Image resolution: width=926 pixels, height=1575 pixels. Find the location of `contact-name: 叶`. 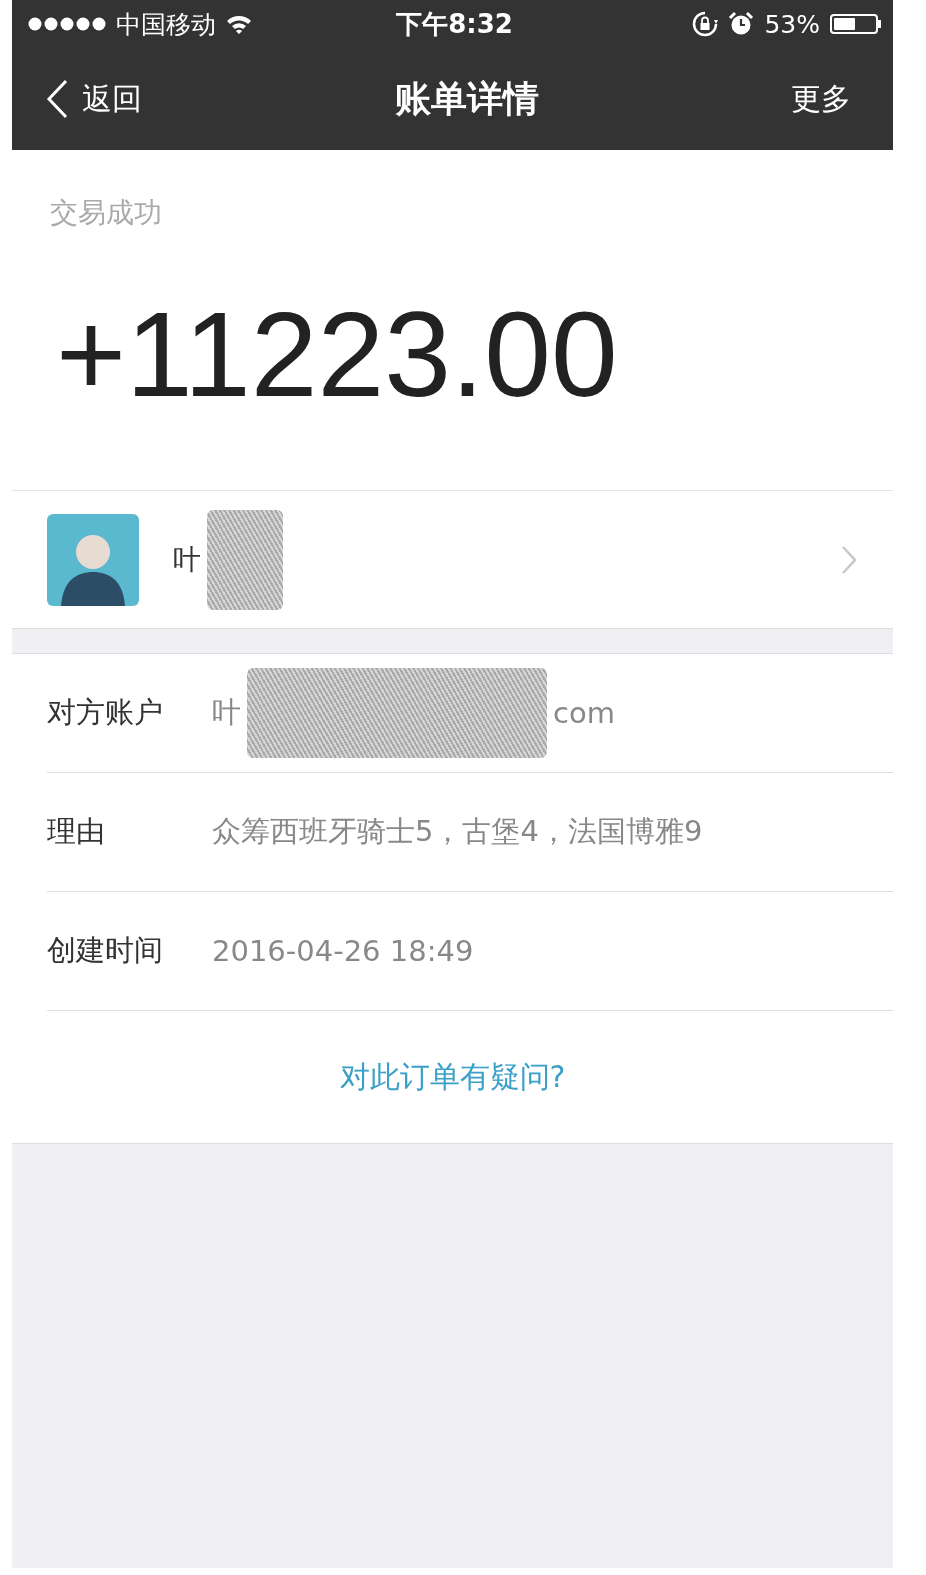

contact-name: 叶 is located at coordinates (187, 559).